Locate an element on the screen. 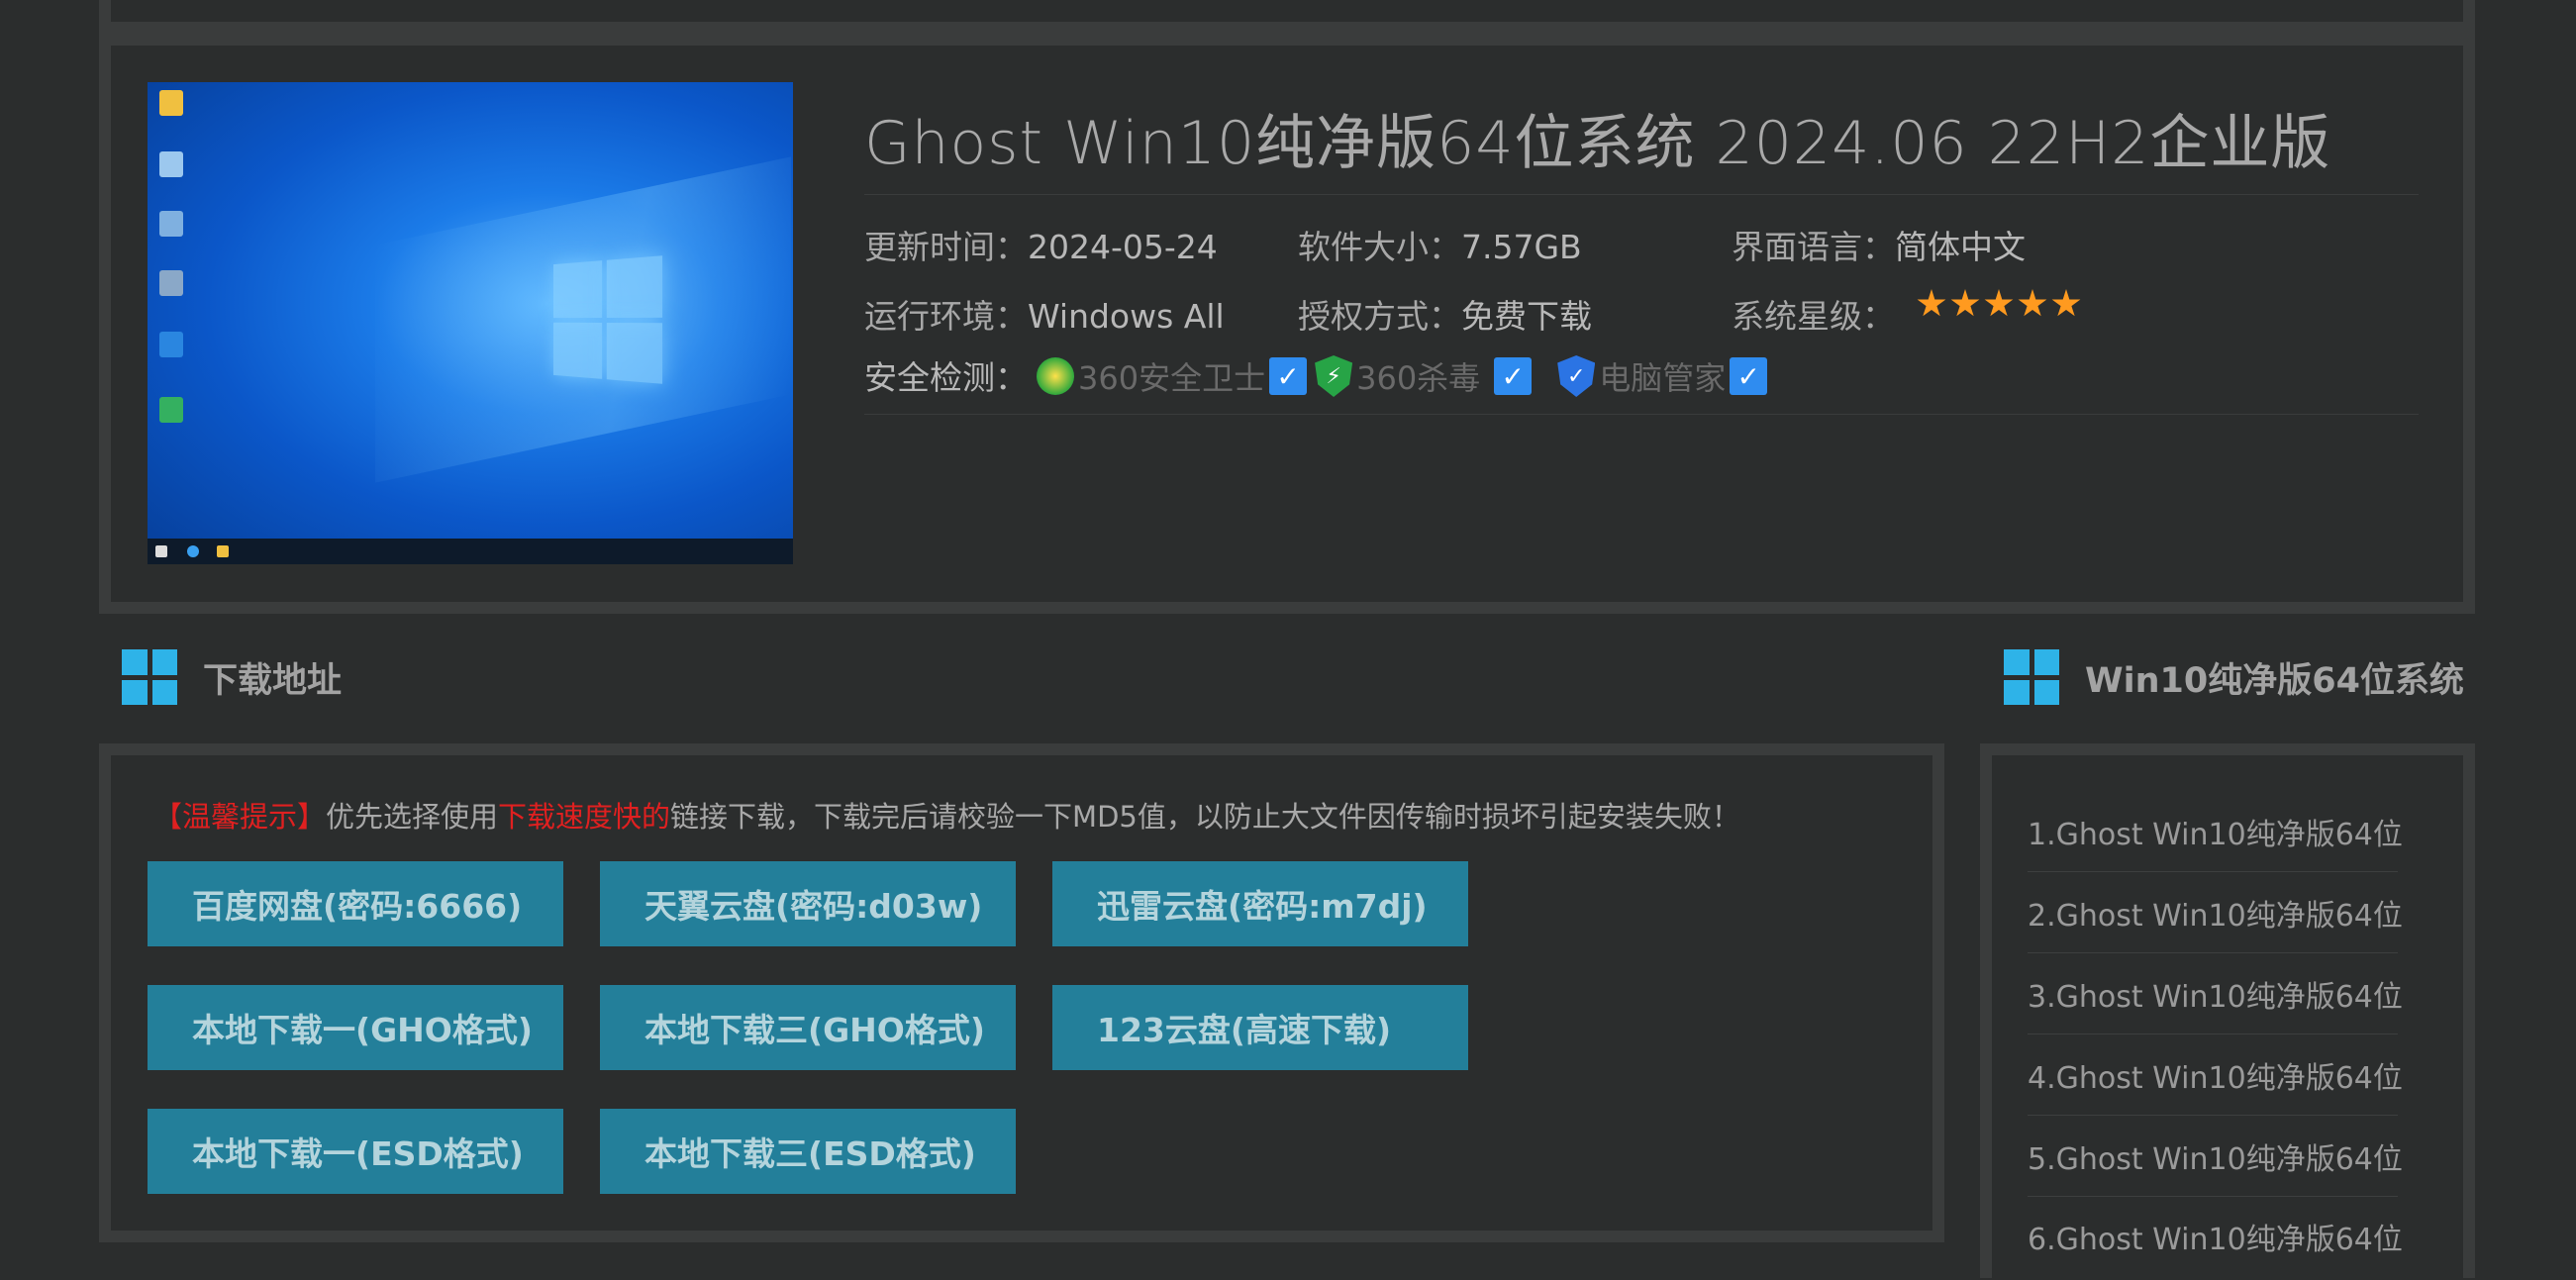 The width and height of the screenshot is (2576, 1280). meta-value: Windows All is located at coordinates (1127, 317).